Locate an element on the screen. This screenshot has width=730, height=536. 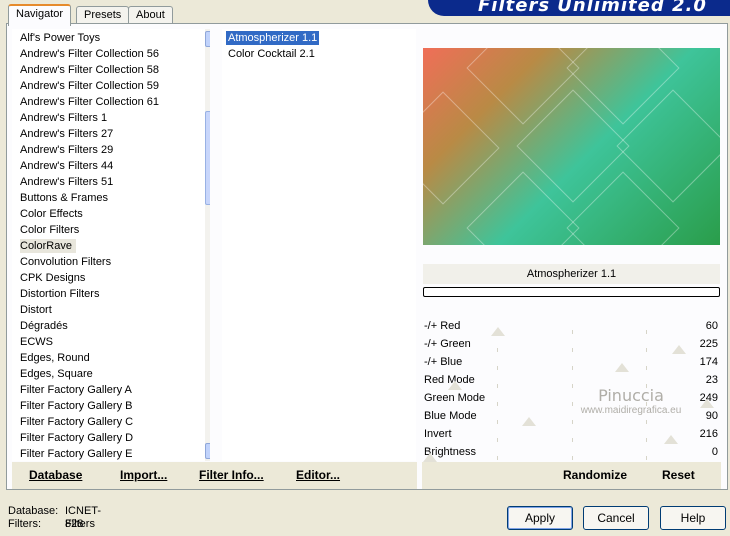
category-scrollbar: ▲ ≡ ▼ is located at coordinates (207, 245).